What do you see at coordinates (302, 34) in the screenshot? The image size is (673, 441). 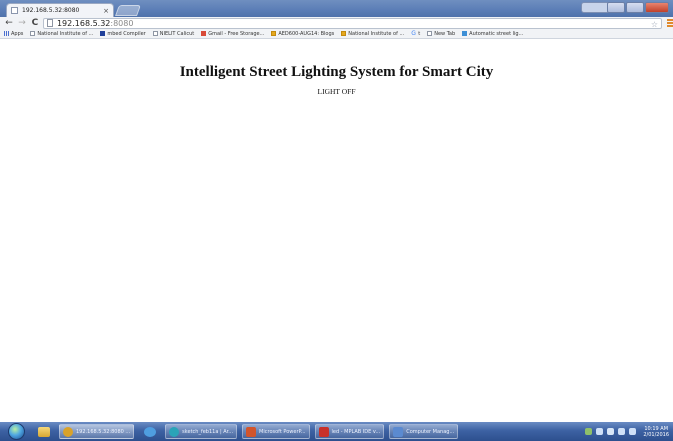 I see `bookmark-aed600-blogs: AED600-AUG14: Blogs` at bounding box center [302, 34].